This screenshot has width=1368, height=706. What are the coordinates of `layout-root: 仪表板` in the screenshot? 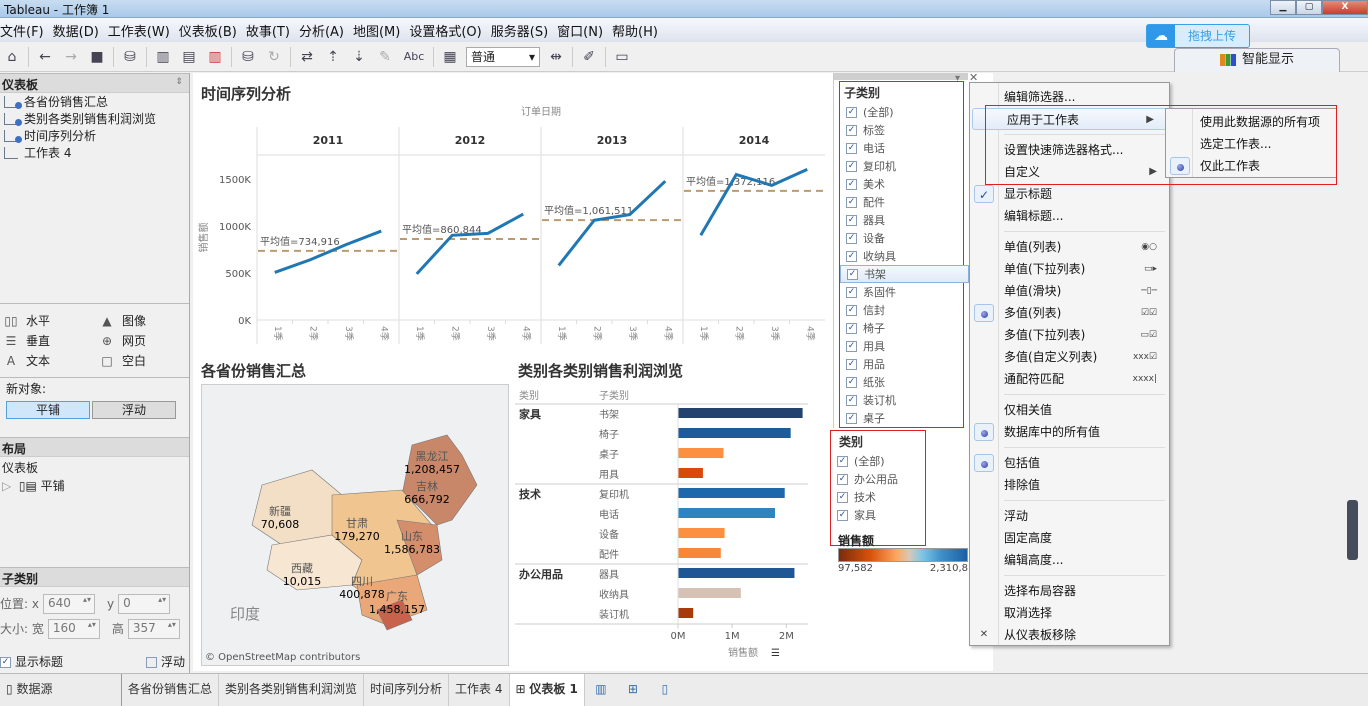 It's located at (94, 468).